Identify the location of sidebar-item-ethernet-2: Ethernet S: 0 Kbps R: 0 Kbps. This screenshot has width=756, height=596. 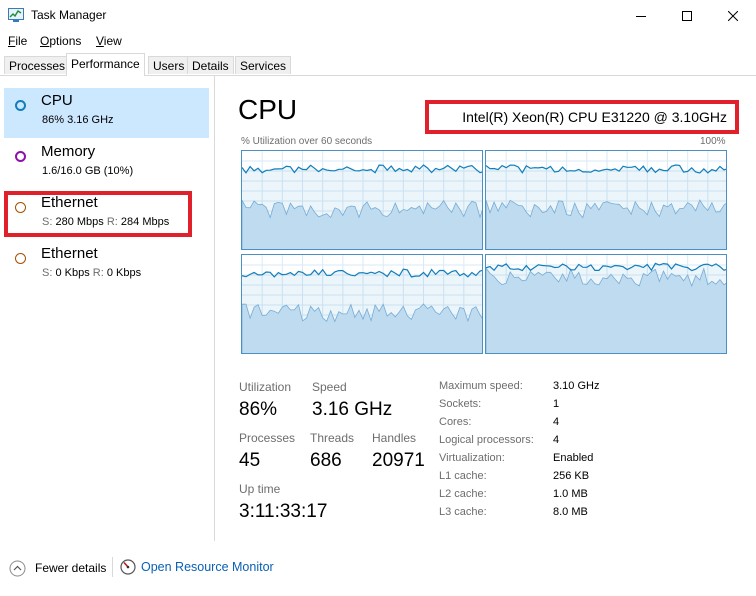
(106, 266).